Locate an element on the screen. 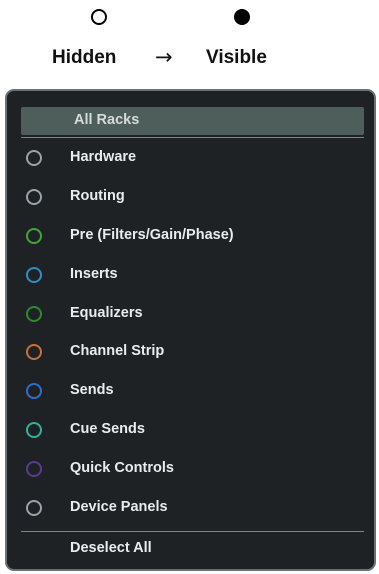  menu-item-label: Device Panels is located at coordinates (119, 507).